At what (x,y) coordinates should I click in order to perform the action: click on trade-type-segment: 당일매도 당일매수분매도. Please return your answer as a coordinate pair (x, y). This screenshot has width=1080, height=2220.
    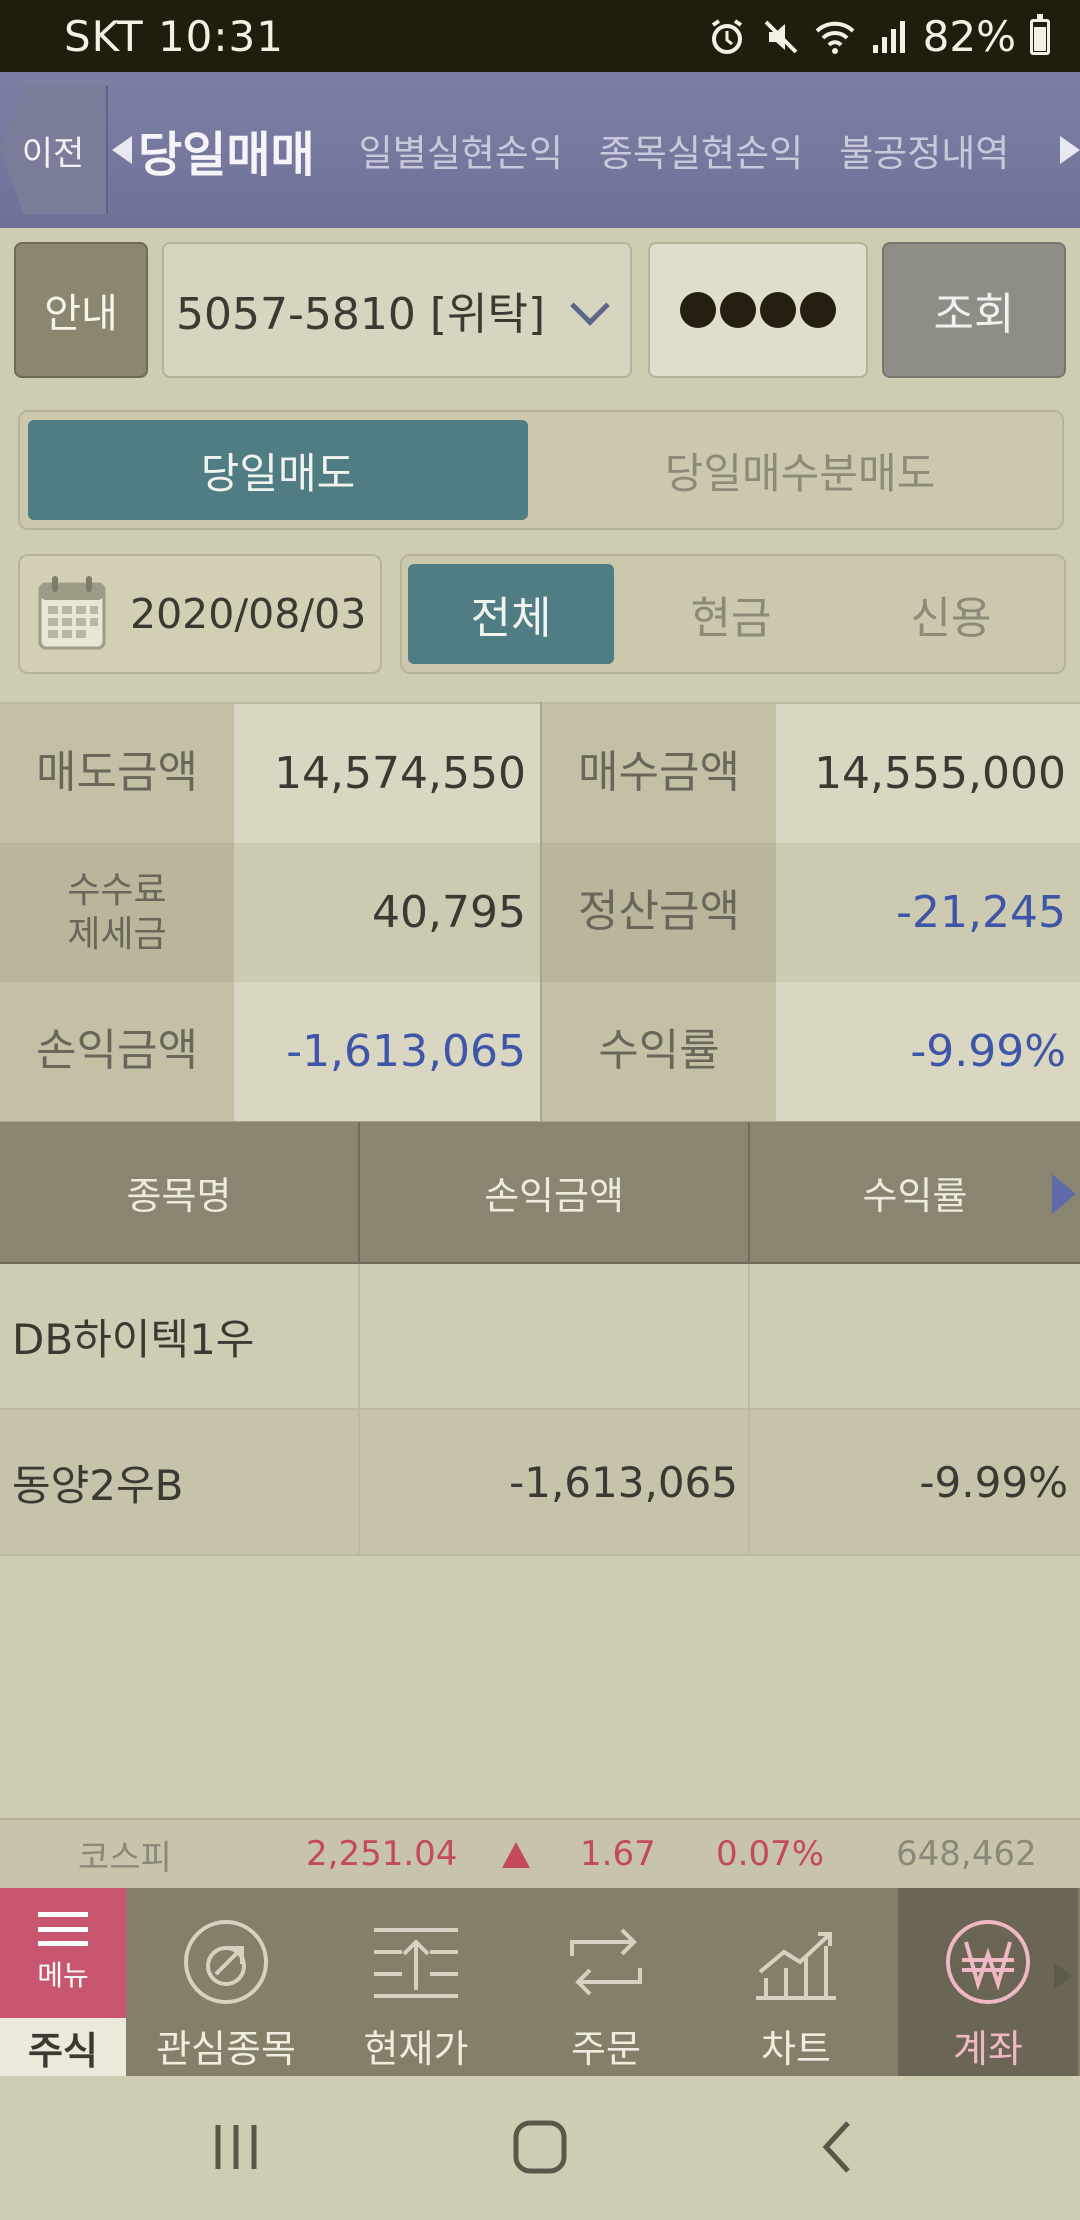
    Looking at the image, I should click on (541, 470).